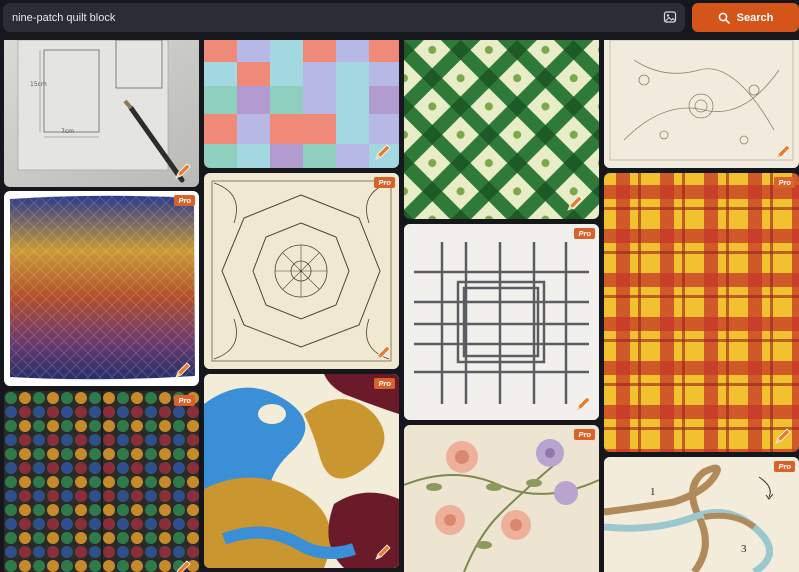 The image size is (799, 572). I want to click on abstract-waves-artwork, so click(301, 471).